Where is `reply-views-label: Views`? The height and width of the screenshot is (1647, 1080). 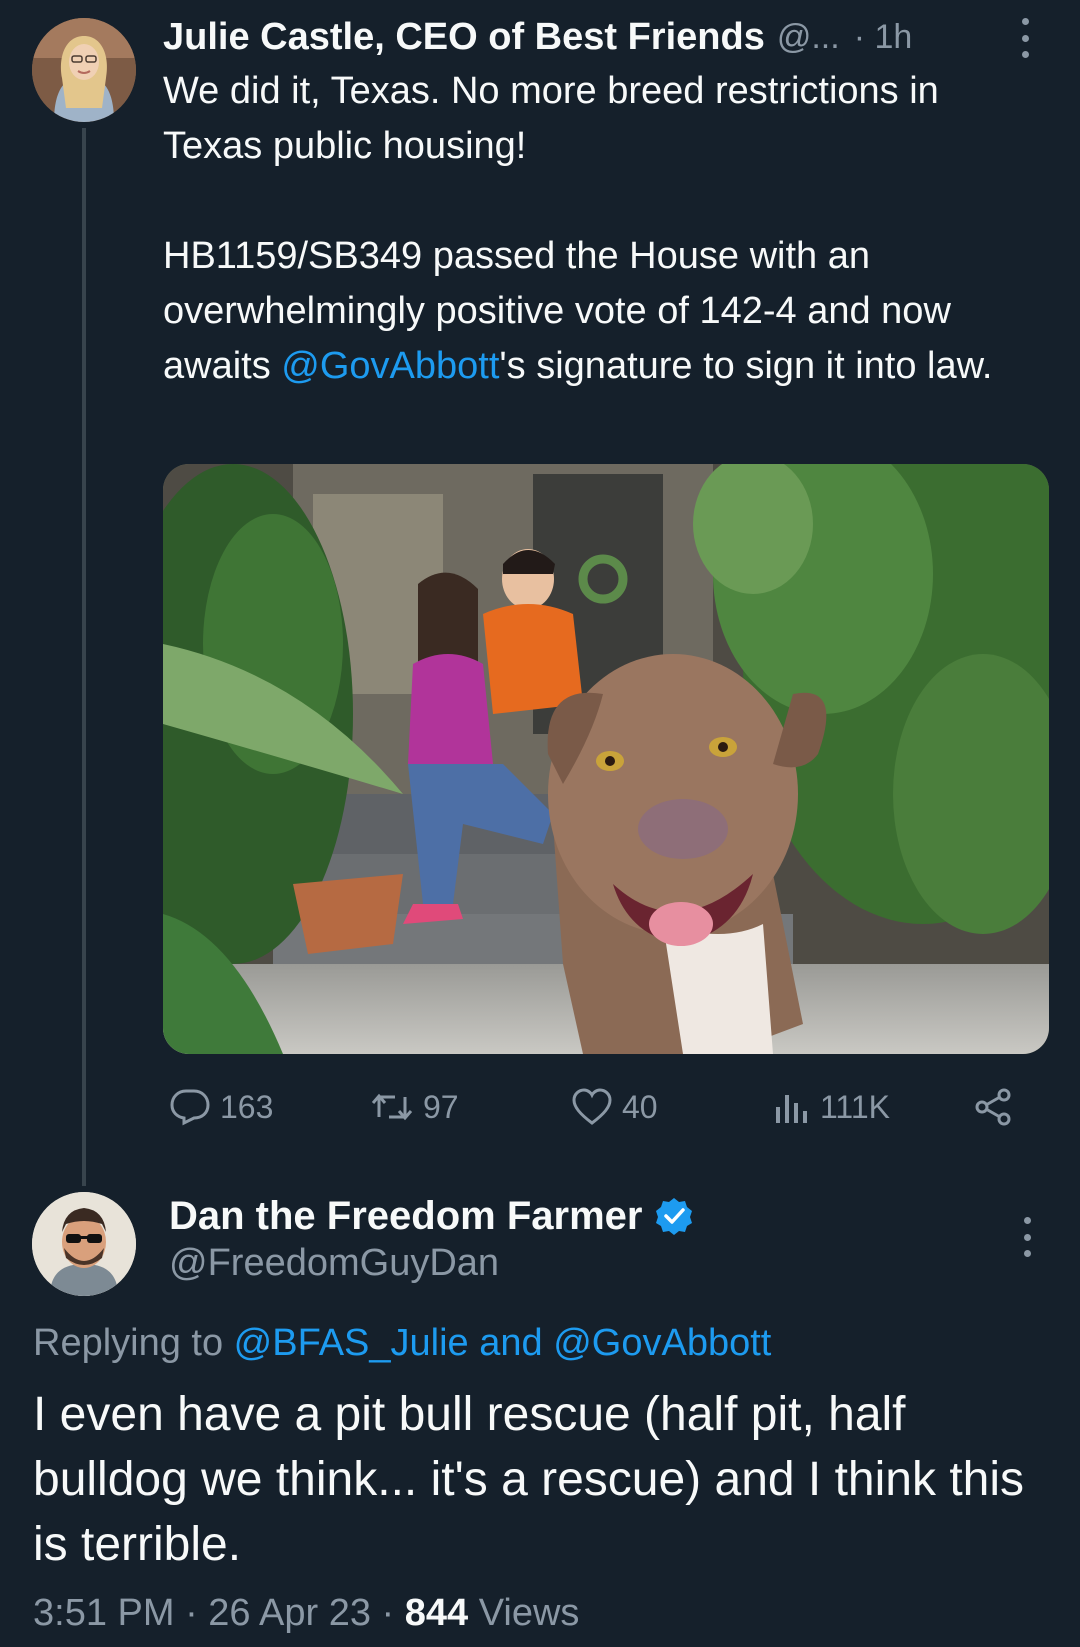
reply-views-label: Views is located at coordinates (524, 1613).